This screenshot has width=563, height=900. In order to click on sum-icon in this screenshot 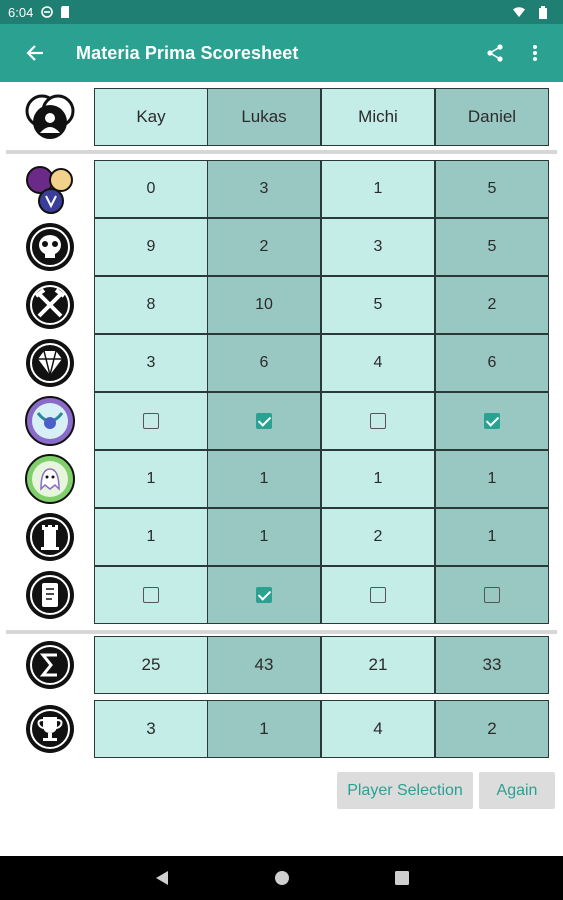, I will do `click(50, 665)`.